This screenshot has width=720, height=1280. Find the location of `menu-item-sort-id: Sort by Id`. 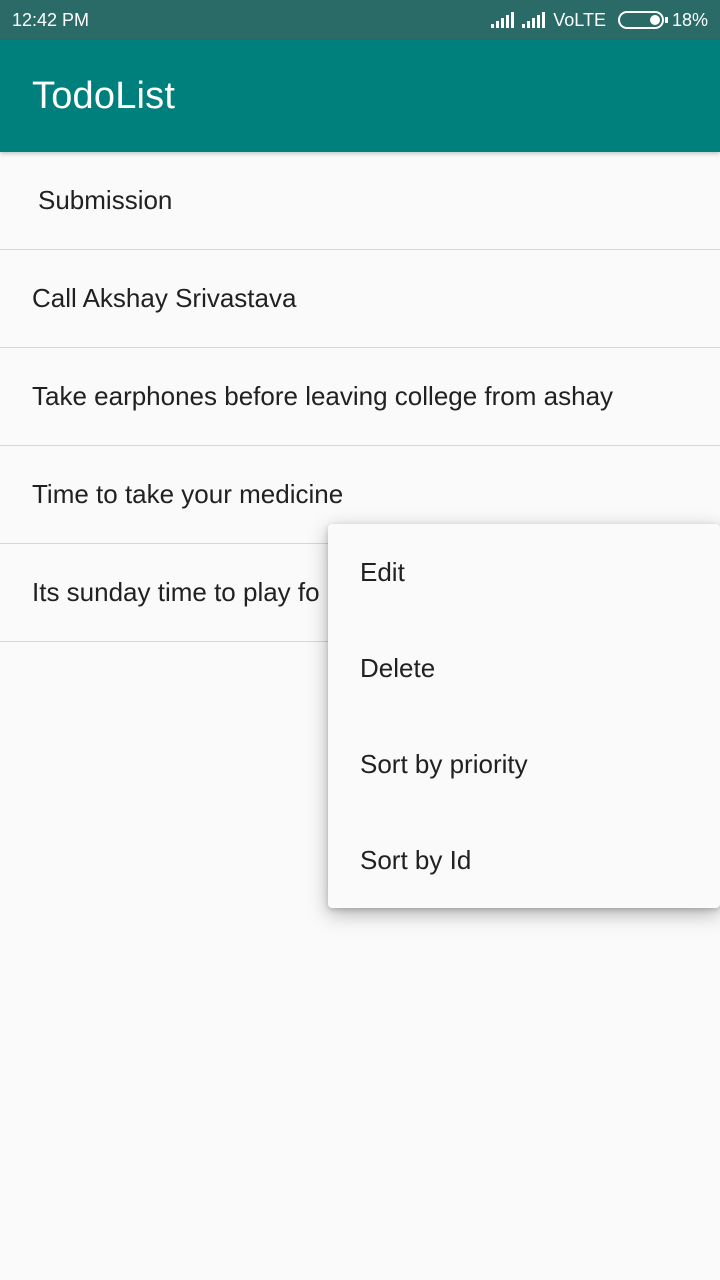

menu-item-sort-id: Sort by Id is located at coordinates (524, 860).